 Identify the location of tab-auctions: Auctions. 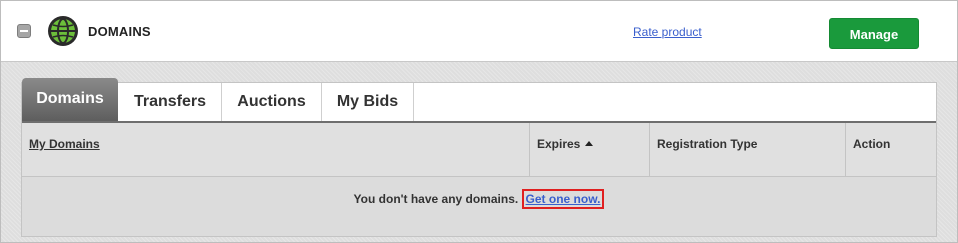
(272, 102).